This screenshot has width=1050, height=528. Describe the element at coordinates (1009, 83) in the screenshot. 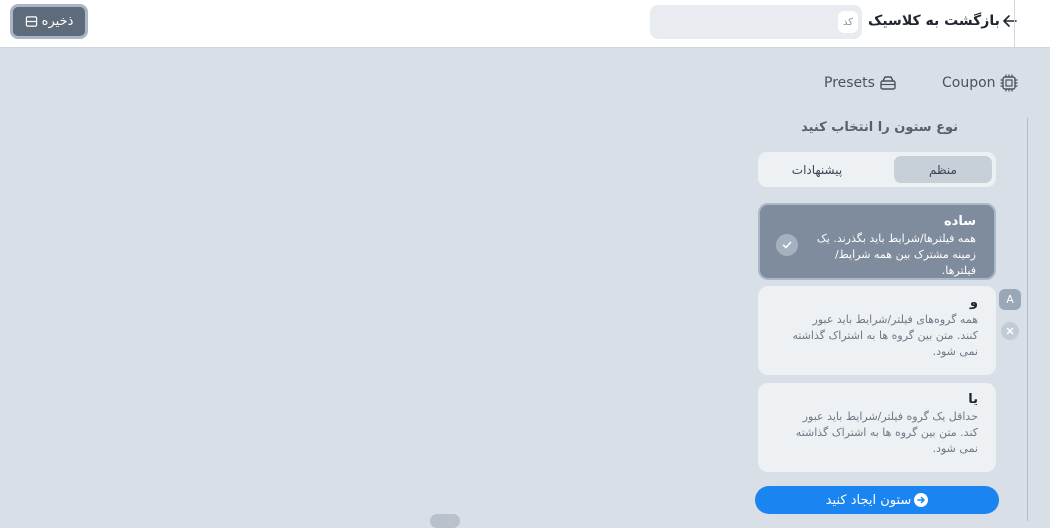

I see `chip-icon` at that location.